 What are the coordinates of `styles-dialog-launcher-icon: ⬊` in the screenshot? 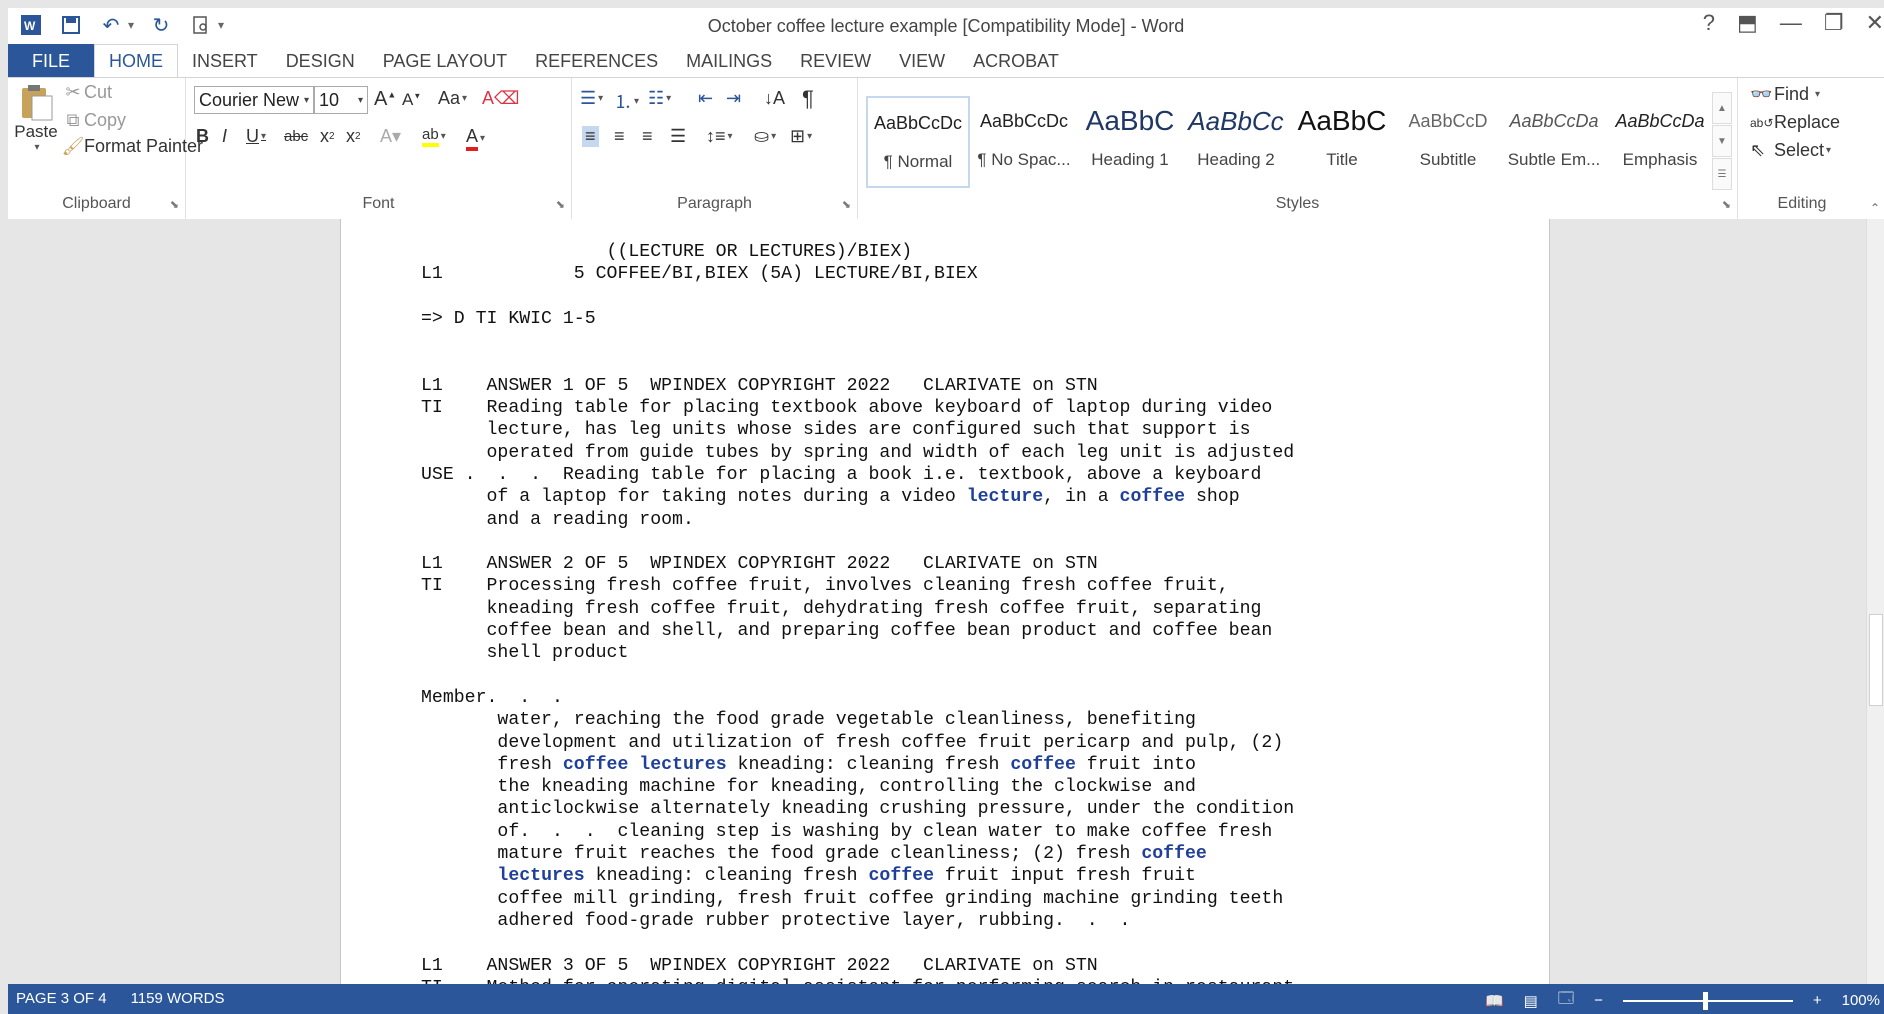 It's located at (1726, 204).